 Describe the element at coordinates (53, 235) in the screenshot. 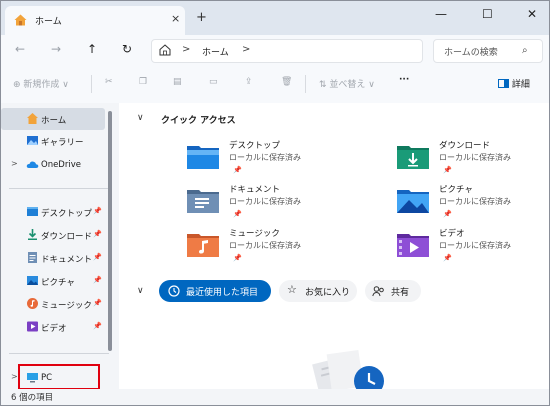

I see `sidebar-item-downloads: ダウンロード 📌` at that location.